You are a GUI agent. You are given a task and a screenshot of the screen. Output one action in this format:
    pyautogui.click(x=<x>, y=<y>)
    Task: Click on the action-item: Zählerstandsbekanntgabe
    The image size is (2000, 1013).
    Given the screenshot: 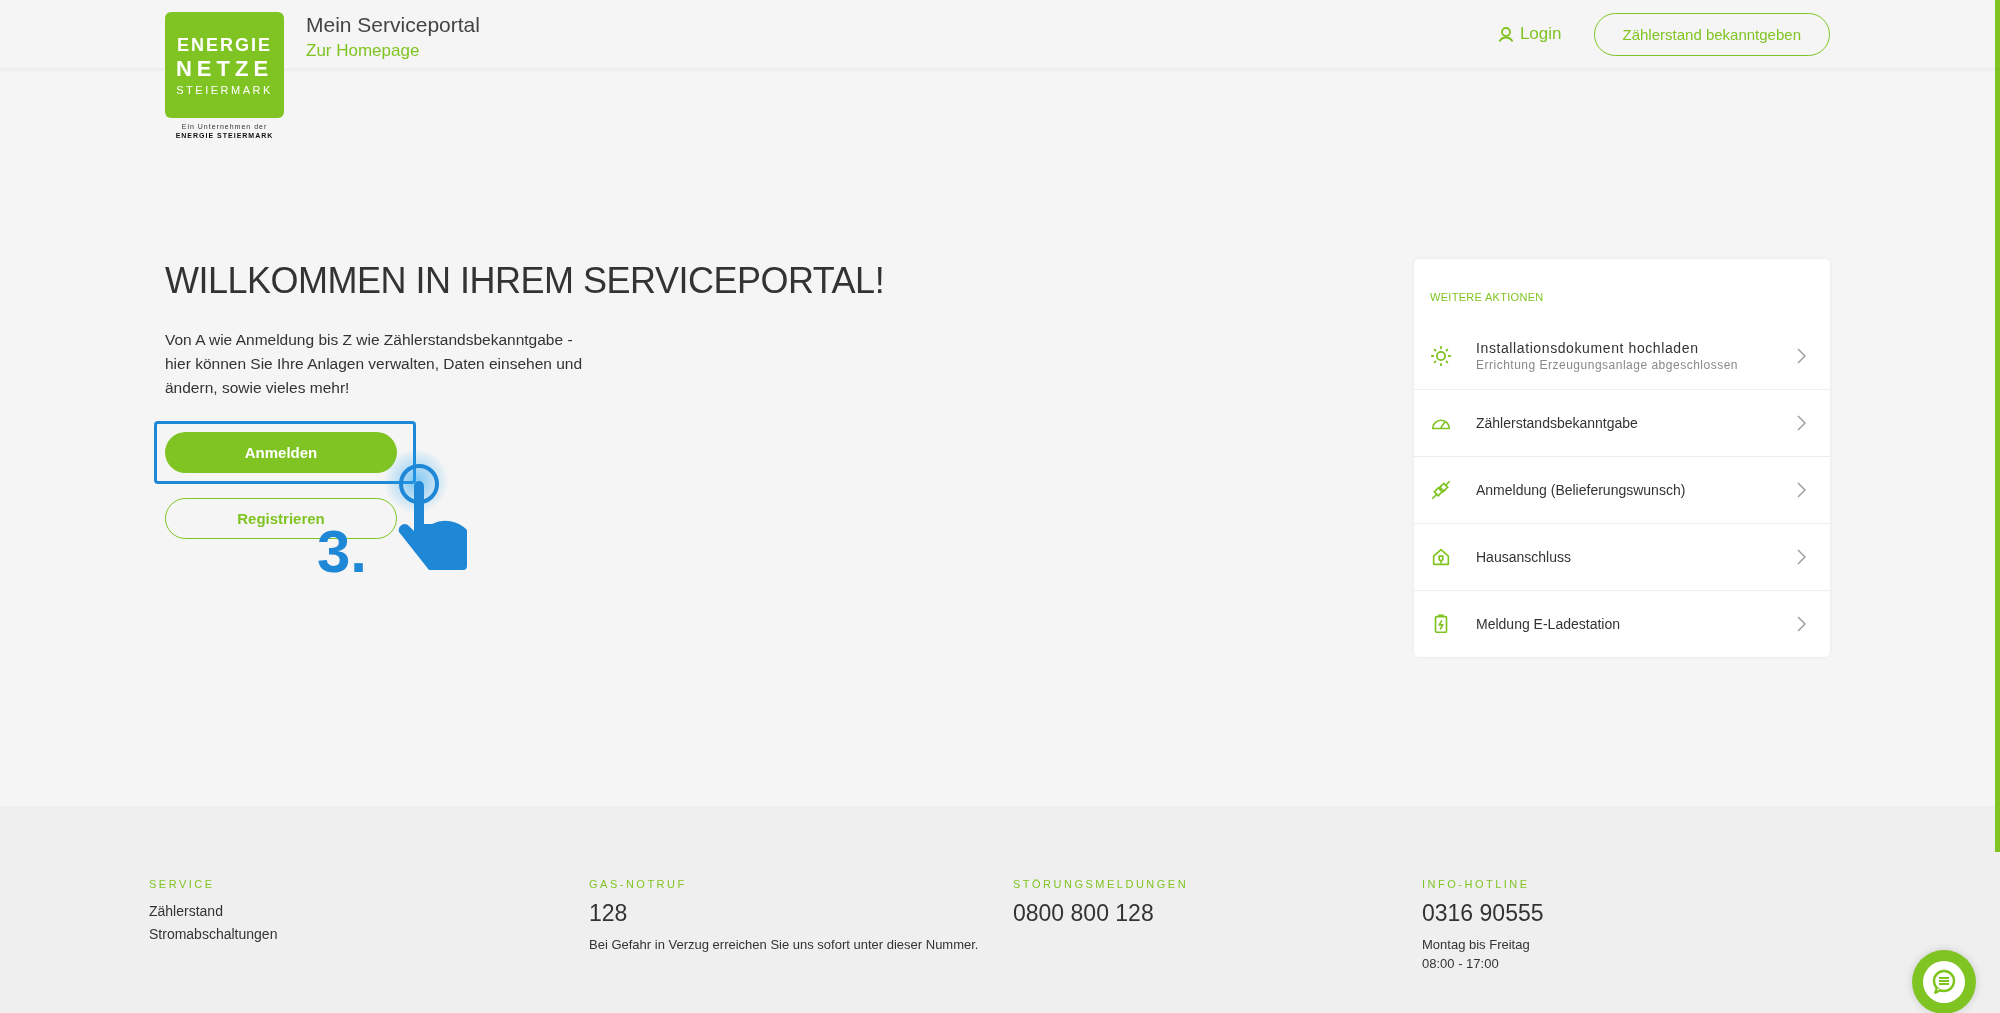 What is the action you would take?
    pyautogui.click(x=1622, y=423)
    